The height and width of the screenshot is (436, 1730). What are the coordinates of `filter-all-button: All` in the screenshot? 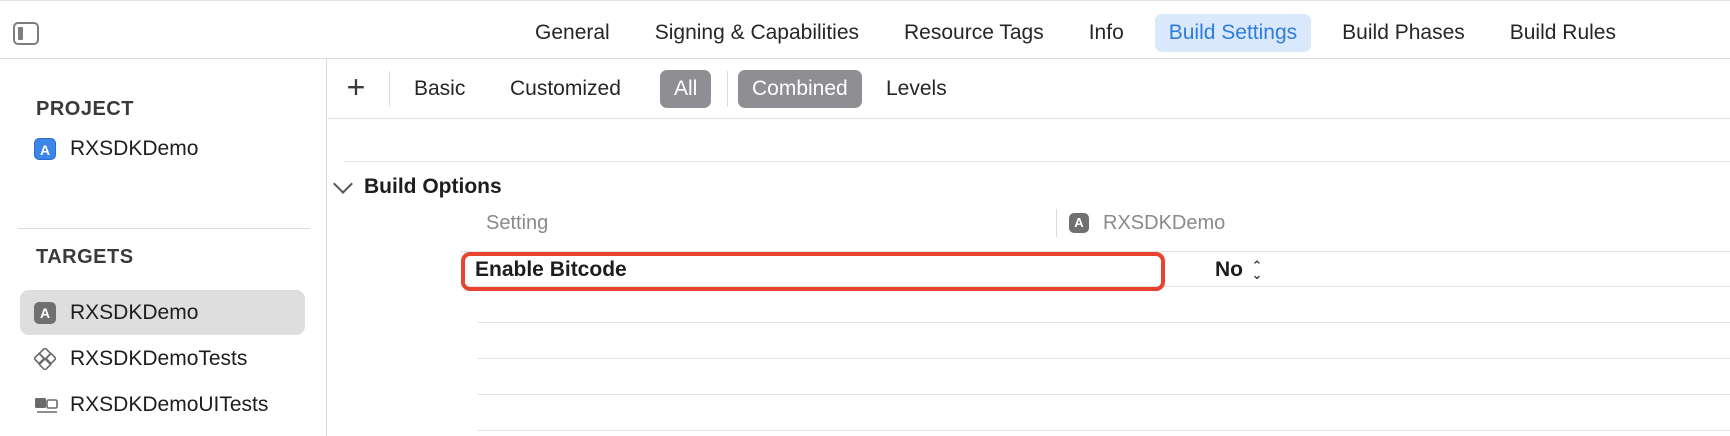 It's located at (686, 89).